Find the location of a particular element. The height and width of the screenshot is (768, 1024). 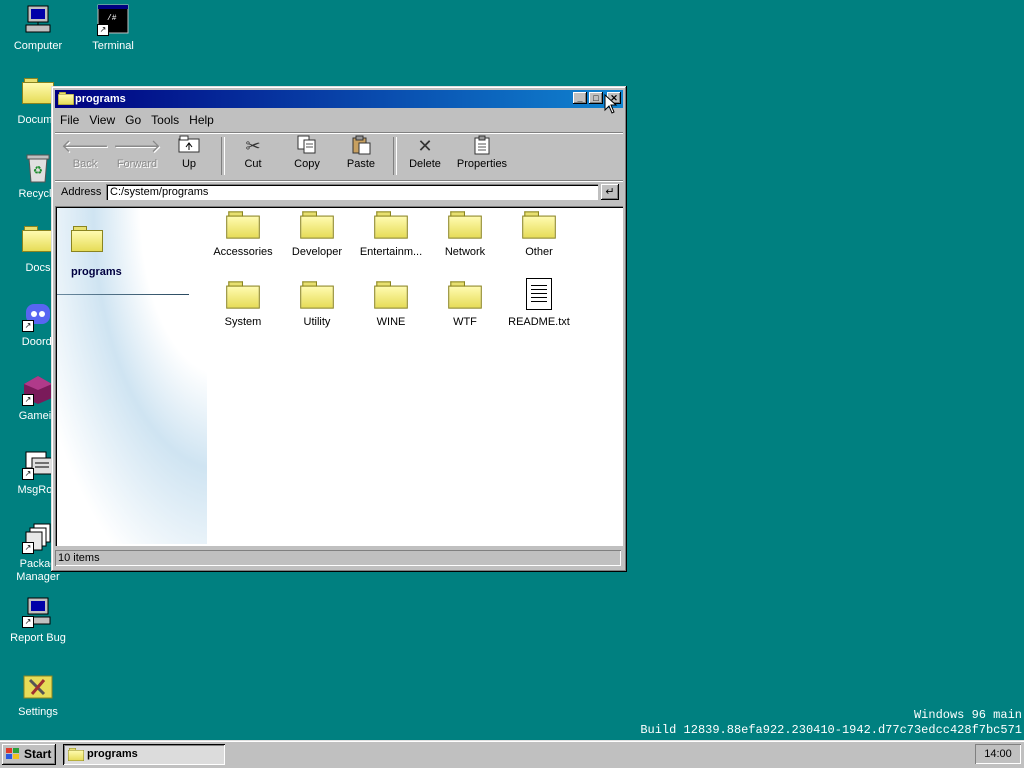

properties-button: Properties is located at coordinates (482, 156).